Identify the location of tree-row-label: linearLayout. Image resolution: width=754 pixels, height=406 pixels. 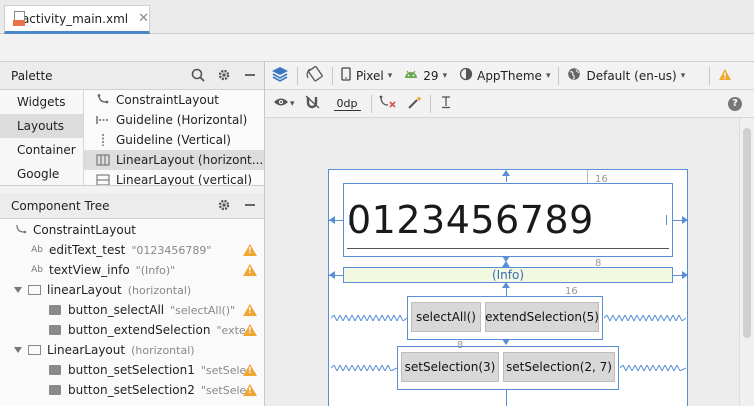
(84, 290).